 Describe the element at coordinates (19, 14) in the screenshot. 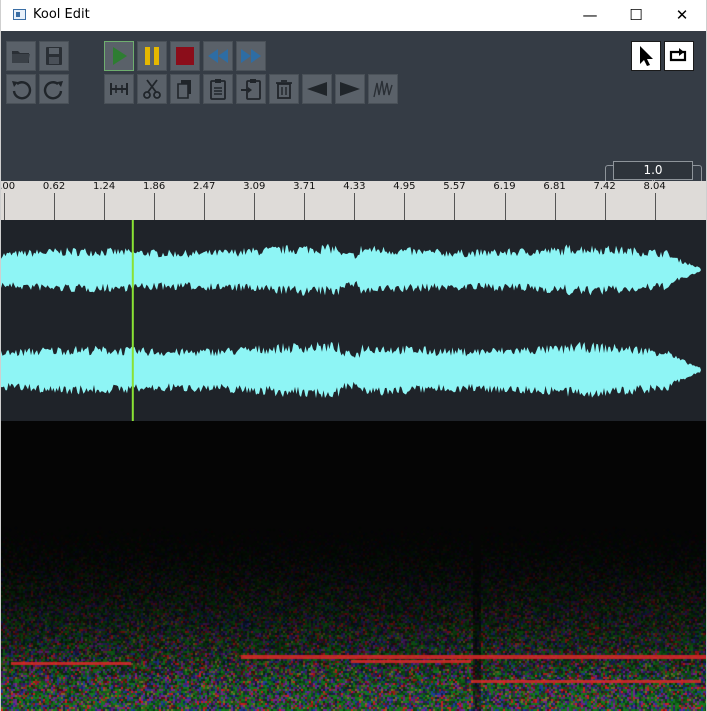

I see `app-icon` at that location.